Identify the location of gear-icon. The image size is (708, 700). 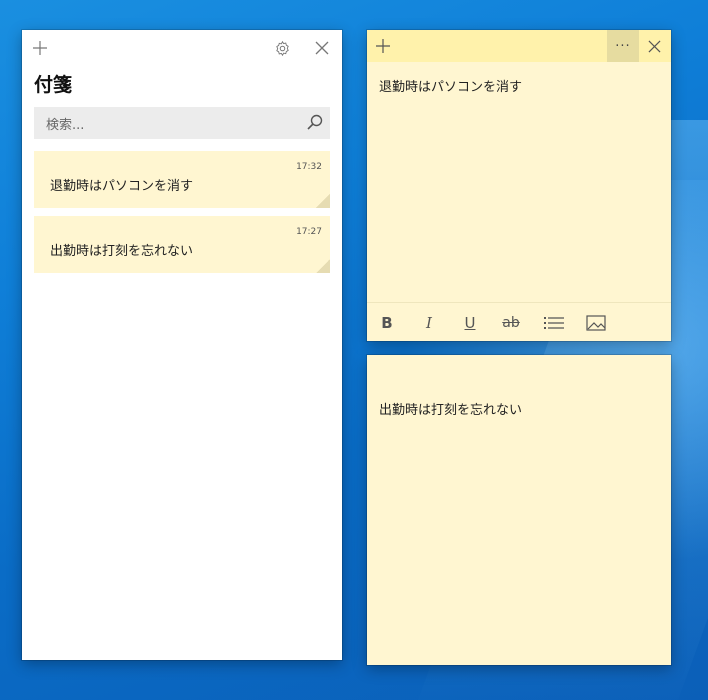
(282, 48).